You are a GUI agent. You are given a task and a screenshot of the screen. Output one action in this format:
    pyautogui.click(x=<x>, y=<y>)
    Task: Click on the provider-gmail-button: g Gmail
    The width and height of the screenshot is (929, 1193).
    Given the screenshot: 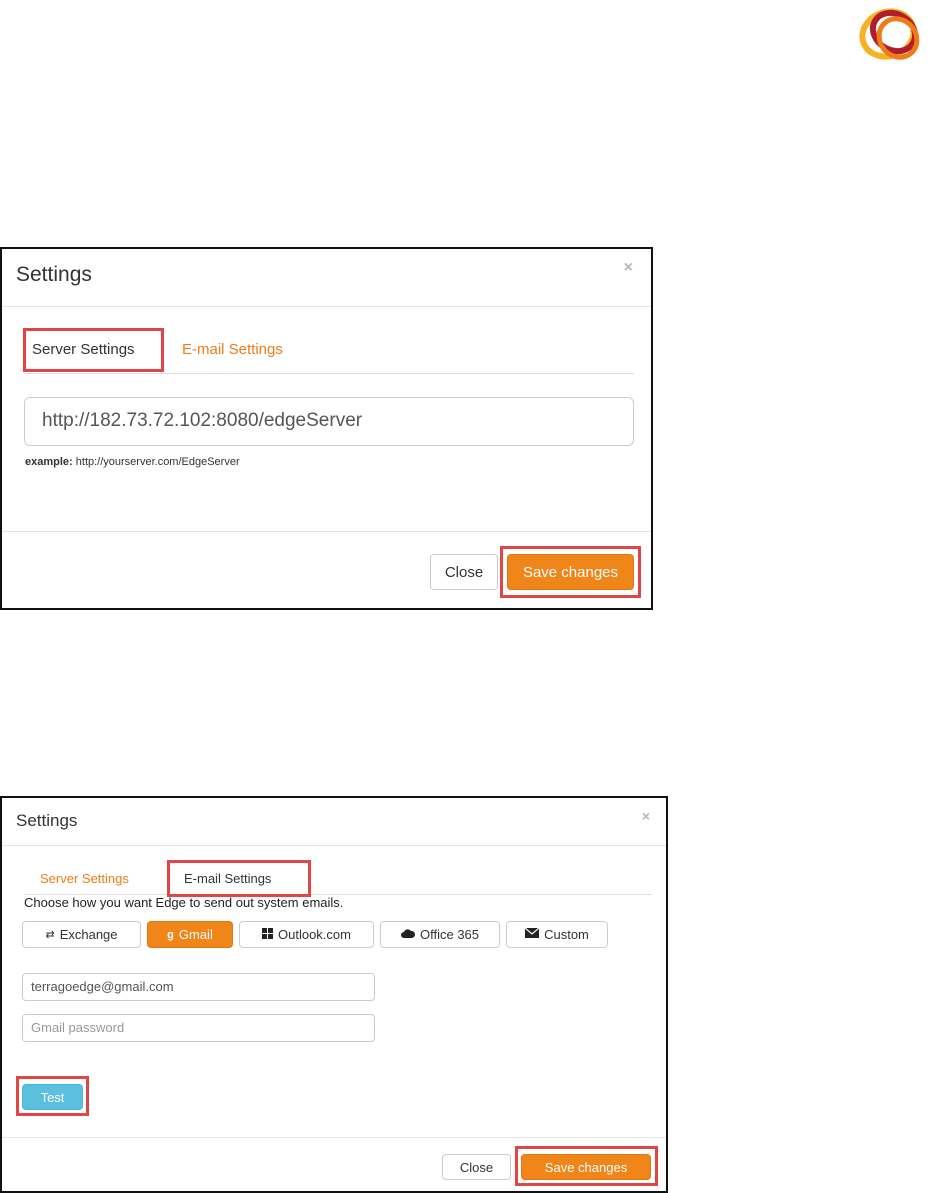 What is the action you would take?
    pyautogui.click(x=190, y=934)
    